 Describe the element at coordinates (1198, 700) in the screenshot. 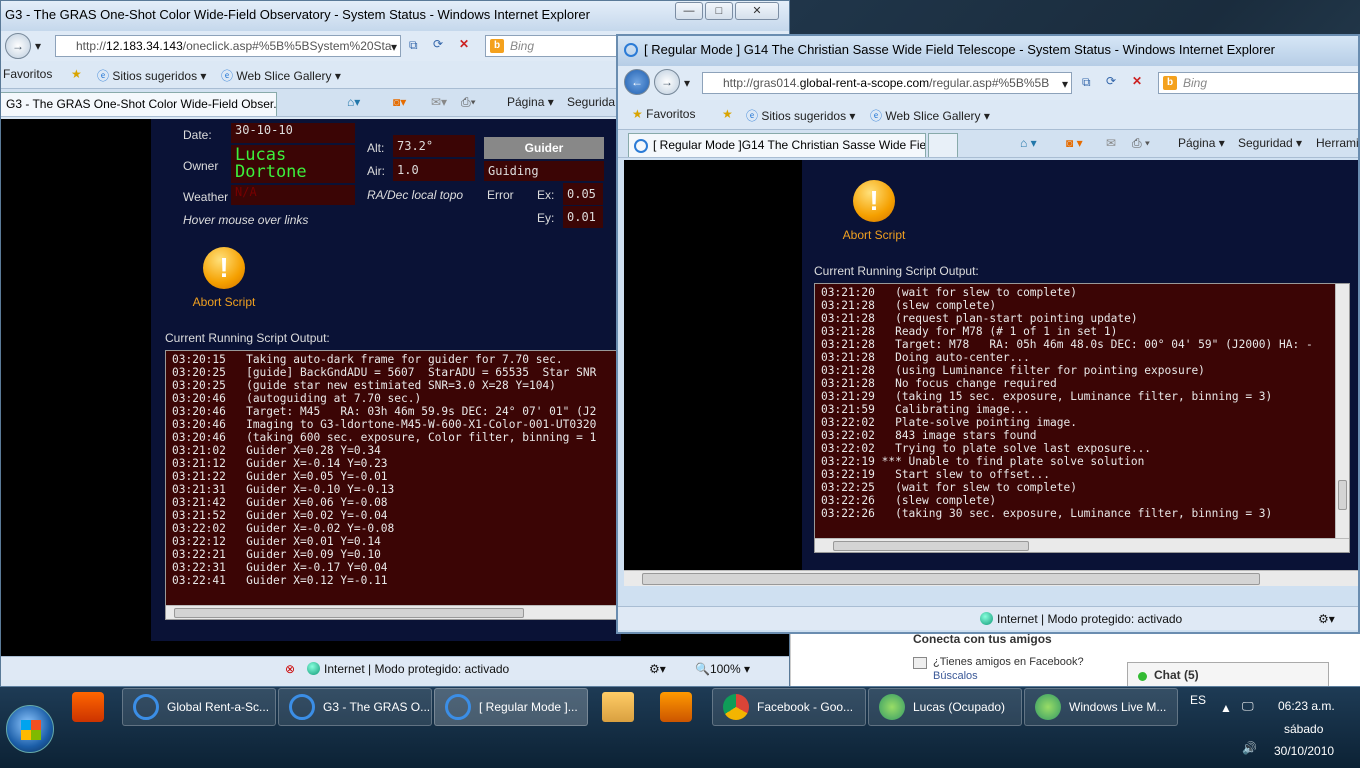

I see `language-indicator: ES` at that location.